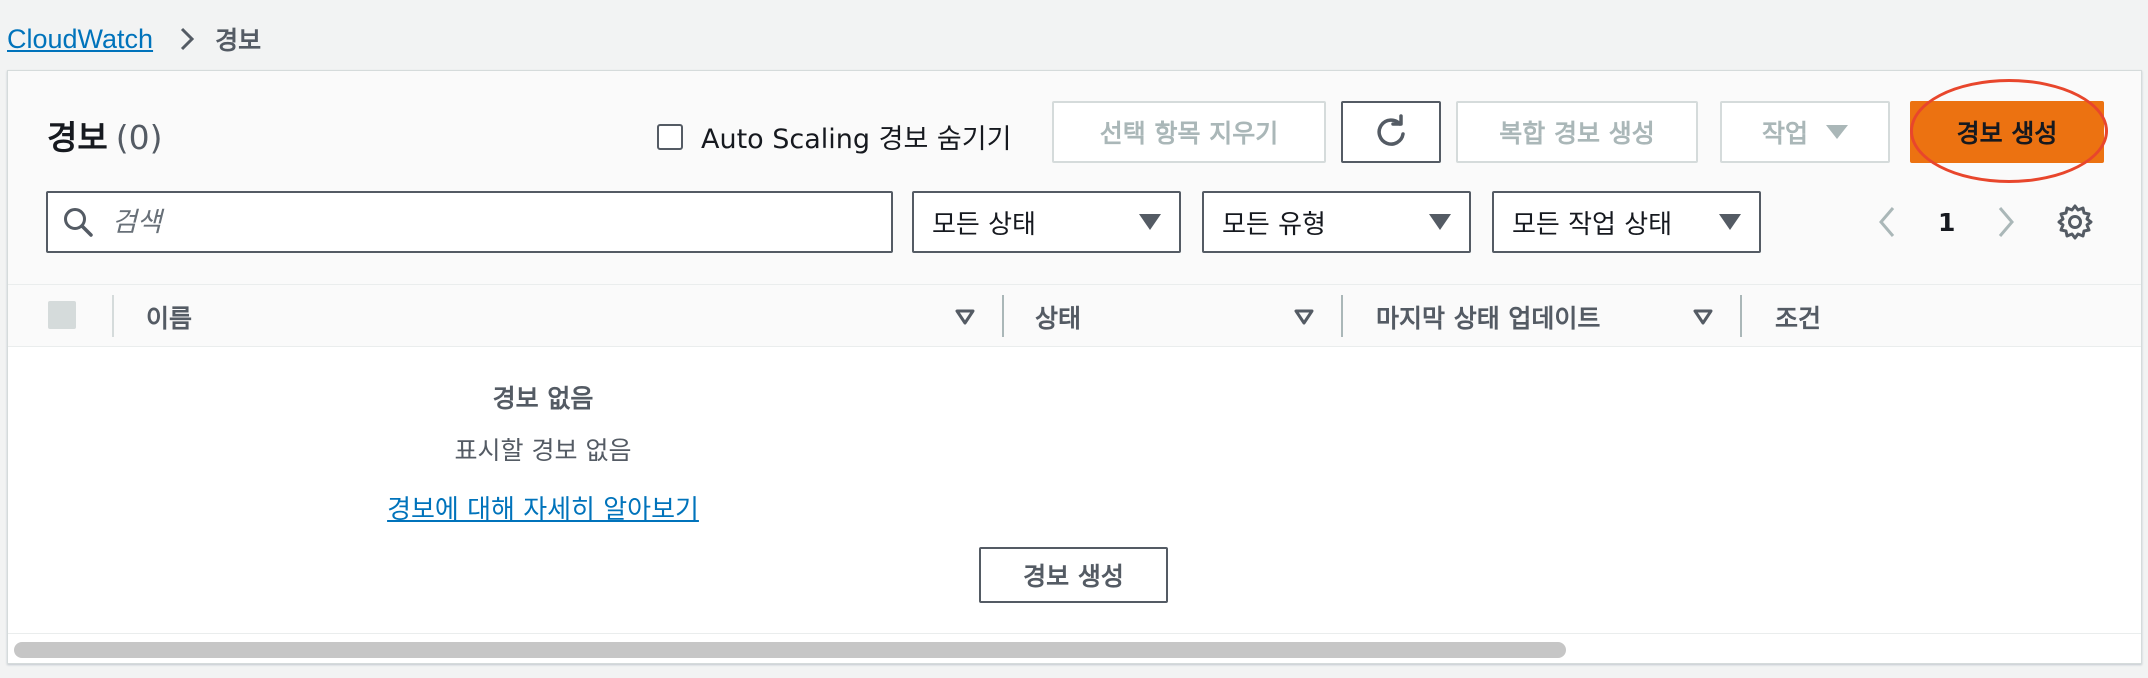  What do you see at coordinates (1189, 132) in the screenshot?
I see `clear-selection-button: 선택 항목 지우기` at bounding box center [1189, 132].